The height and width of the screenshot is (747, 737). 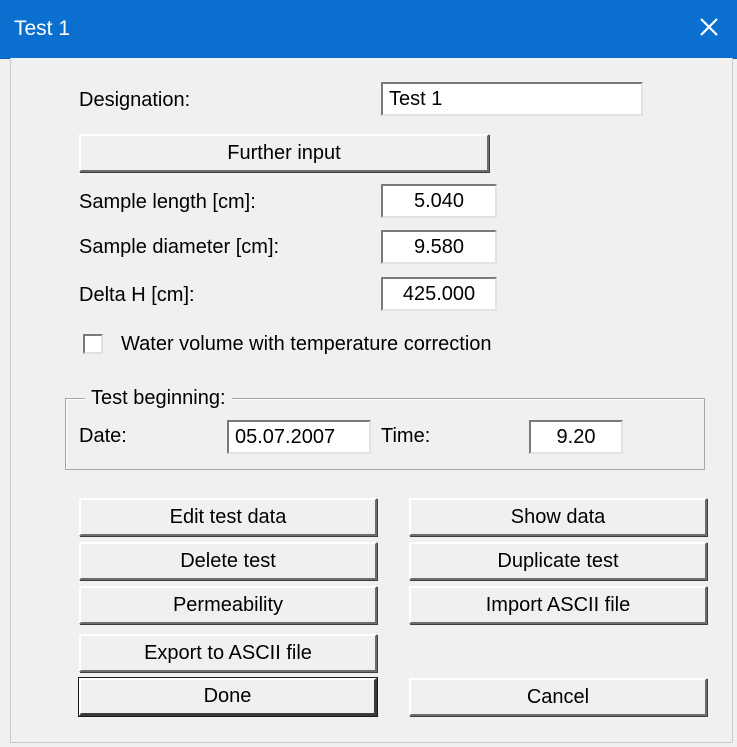 What do you see at coordinates (558, 697) in the screenshot?
I see `cancel-button: Cancel` at bounding box center [558, 697].